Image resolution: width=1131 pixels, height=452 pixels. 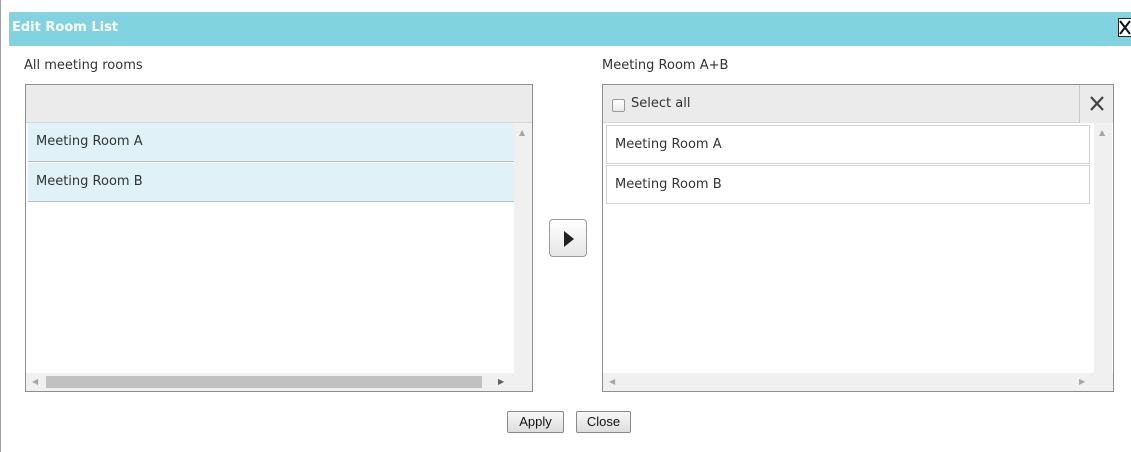 I want to click on apply-button: Apply, so click(x=535, y=422).